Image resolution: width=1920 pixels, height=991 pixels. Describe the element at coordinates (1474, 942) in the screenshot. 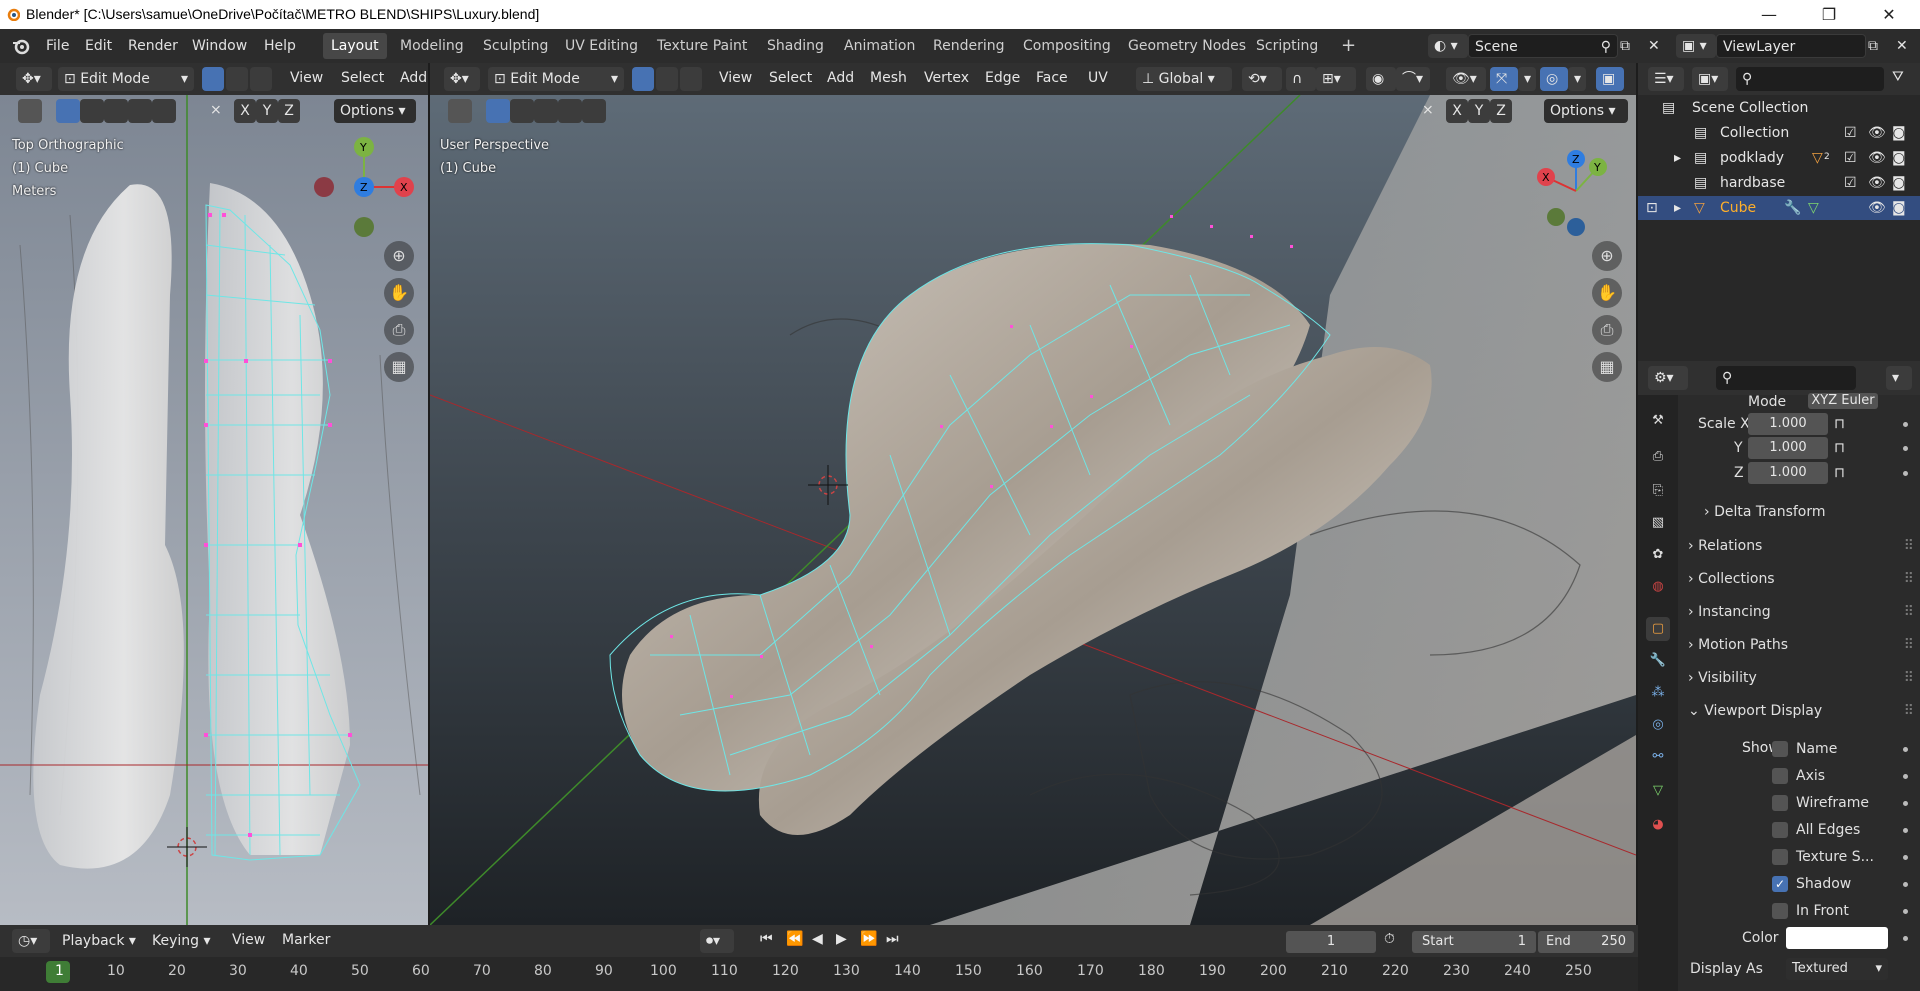

I see `start-frame-field: Start 1` at that location.